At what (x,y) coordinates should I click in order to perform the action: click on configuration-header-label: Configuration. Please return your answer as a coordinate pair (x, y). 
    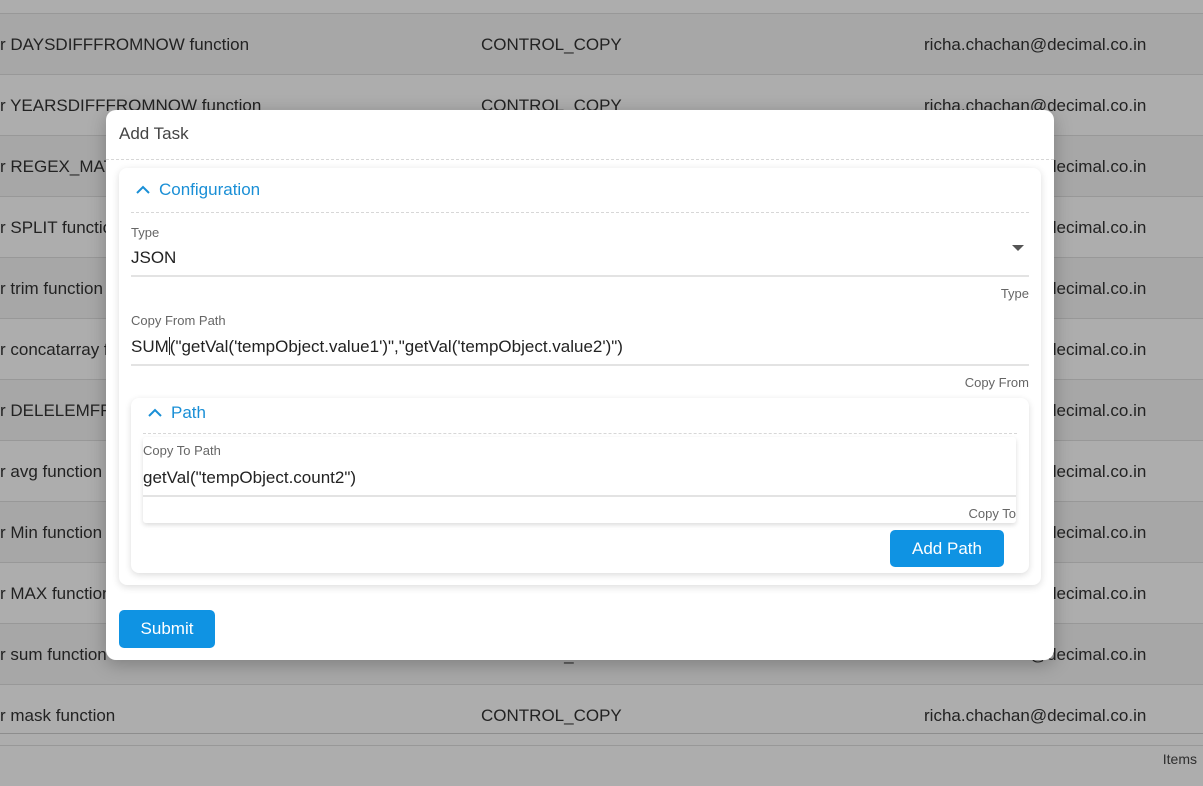
    Looking at the image, I should click on (210, 189).